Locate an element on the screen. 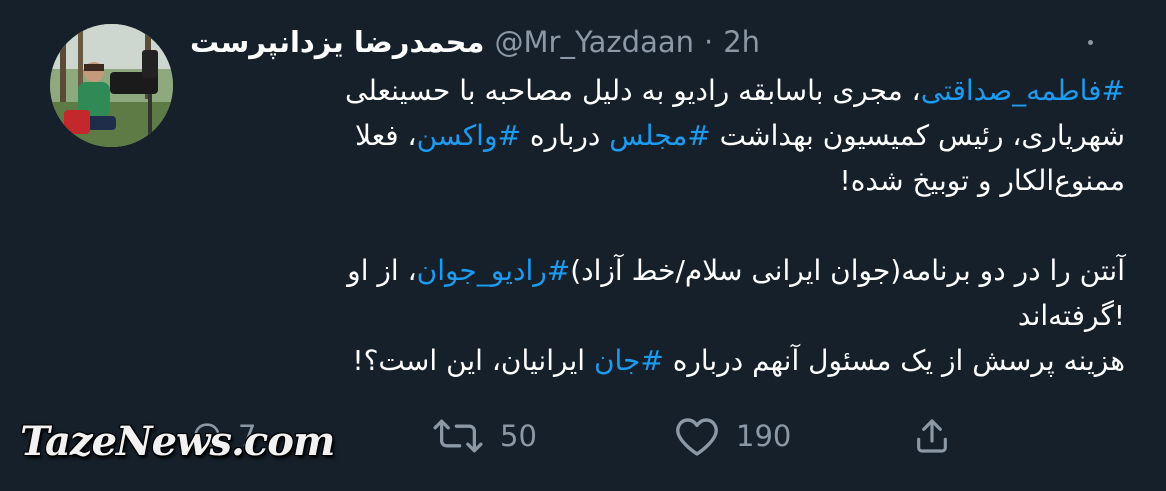 The height and width of the screenshot is (491, 1166). avatar is located at coordinates (111, 85).